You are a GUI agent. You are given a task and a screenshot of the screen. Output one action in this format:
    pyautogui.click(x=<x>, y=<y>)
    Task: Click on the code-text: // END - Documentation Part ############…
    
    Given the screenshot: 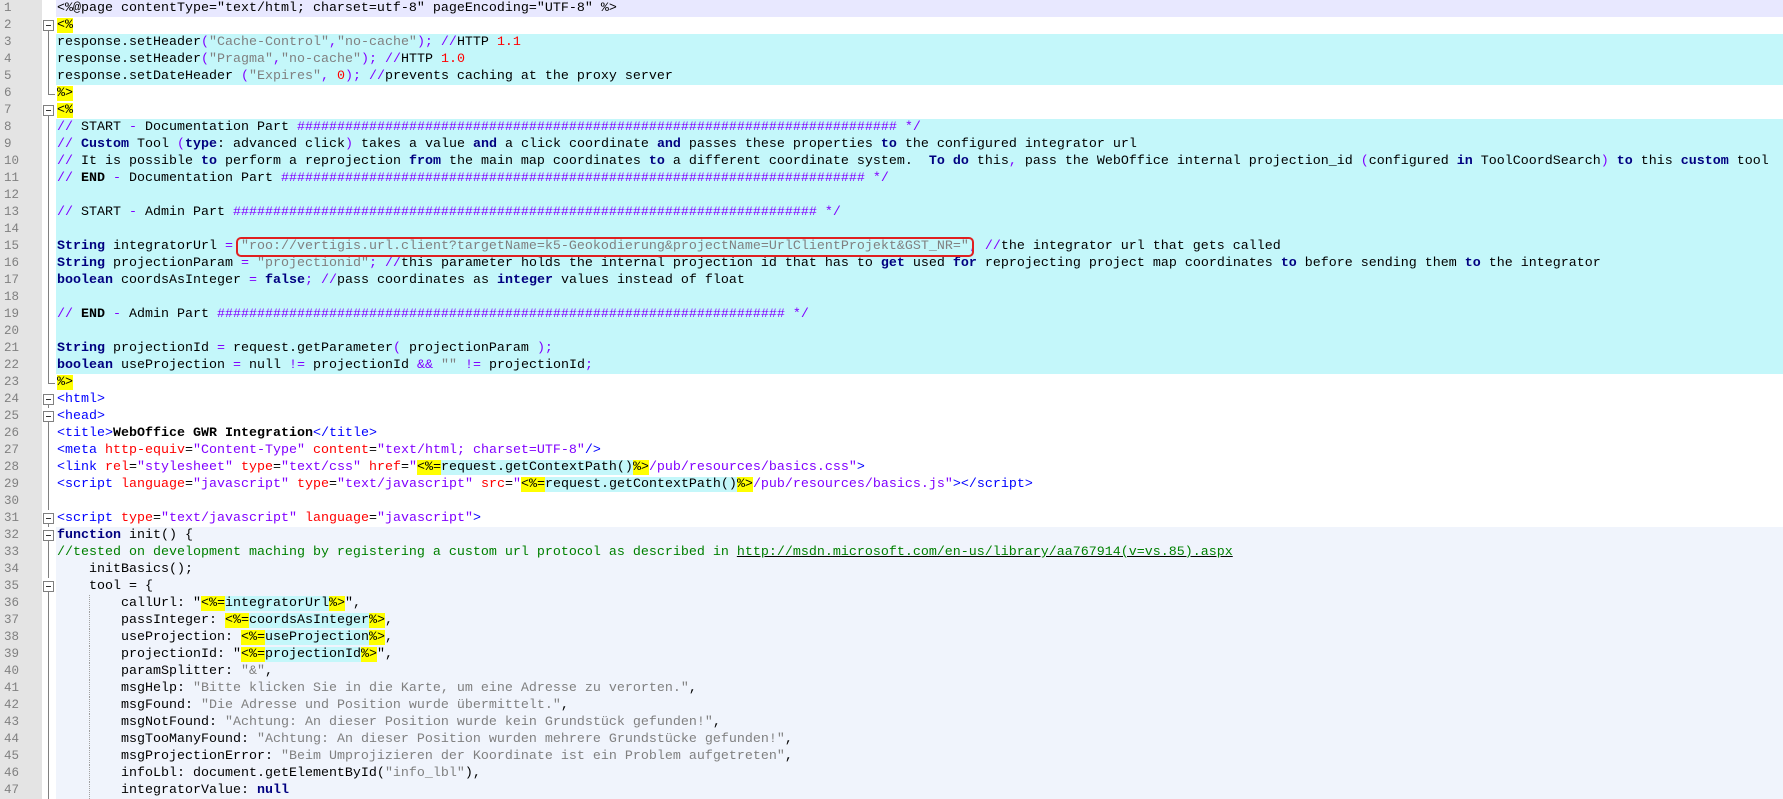 What is the action you would take?
    pyautogui.click(x=919, y=178)
    